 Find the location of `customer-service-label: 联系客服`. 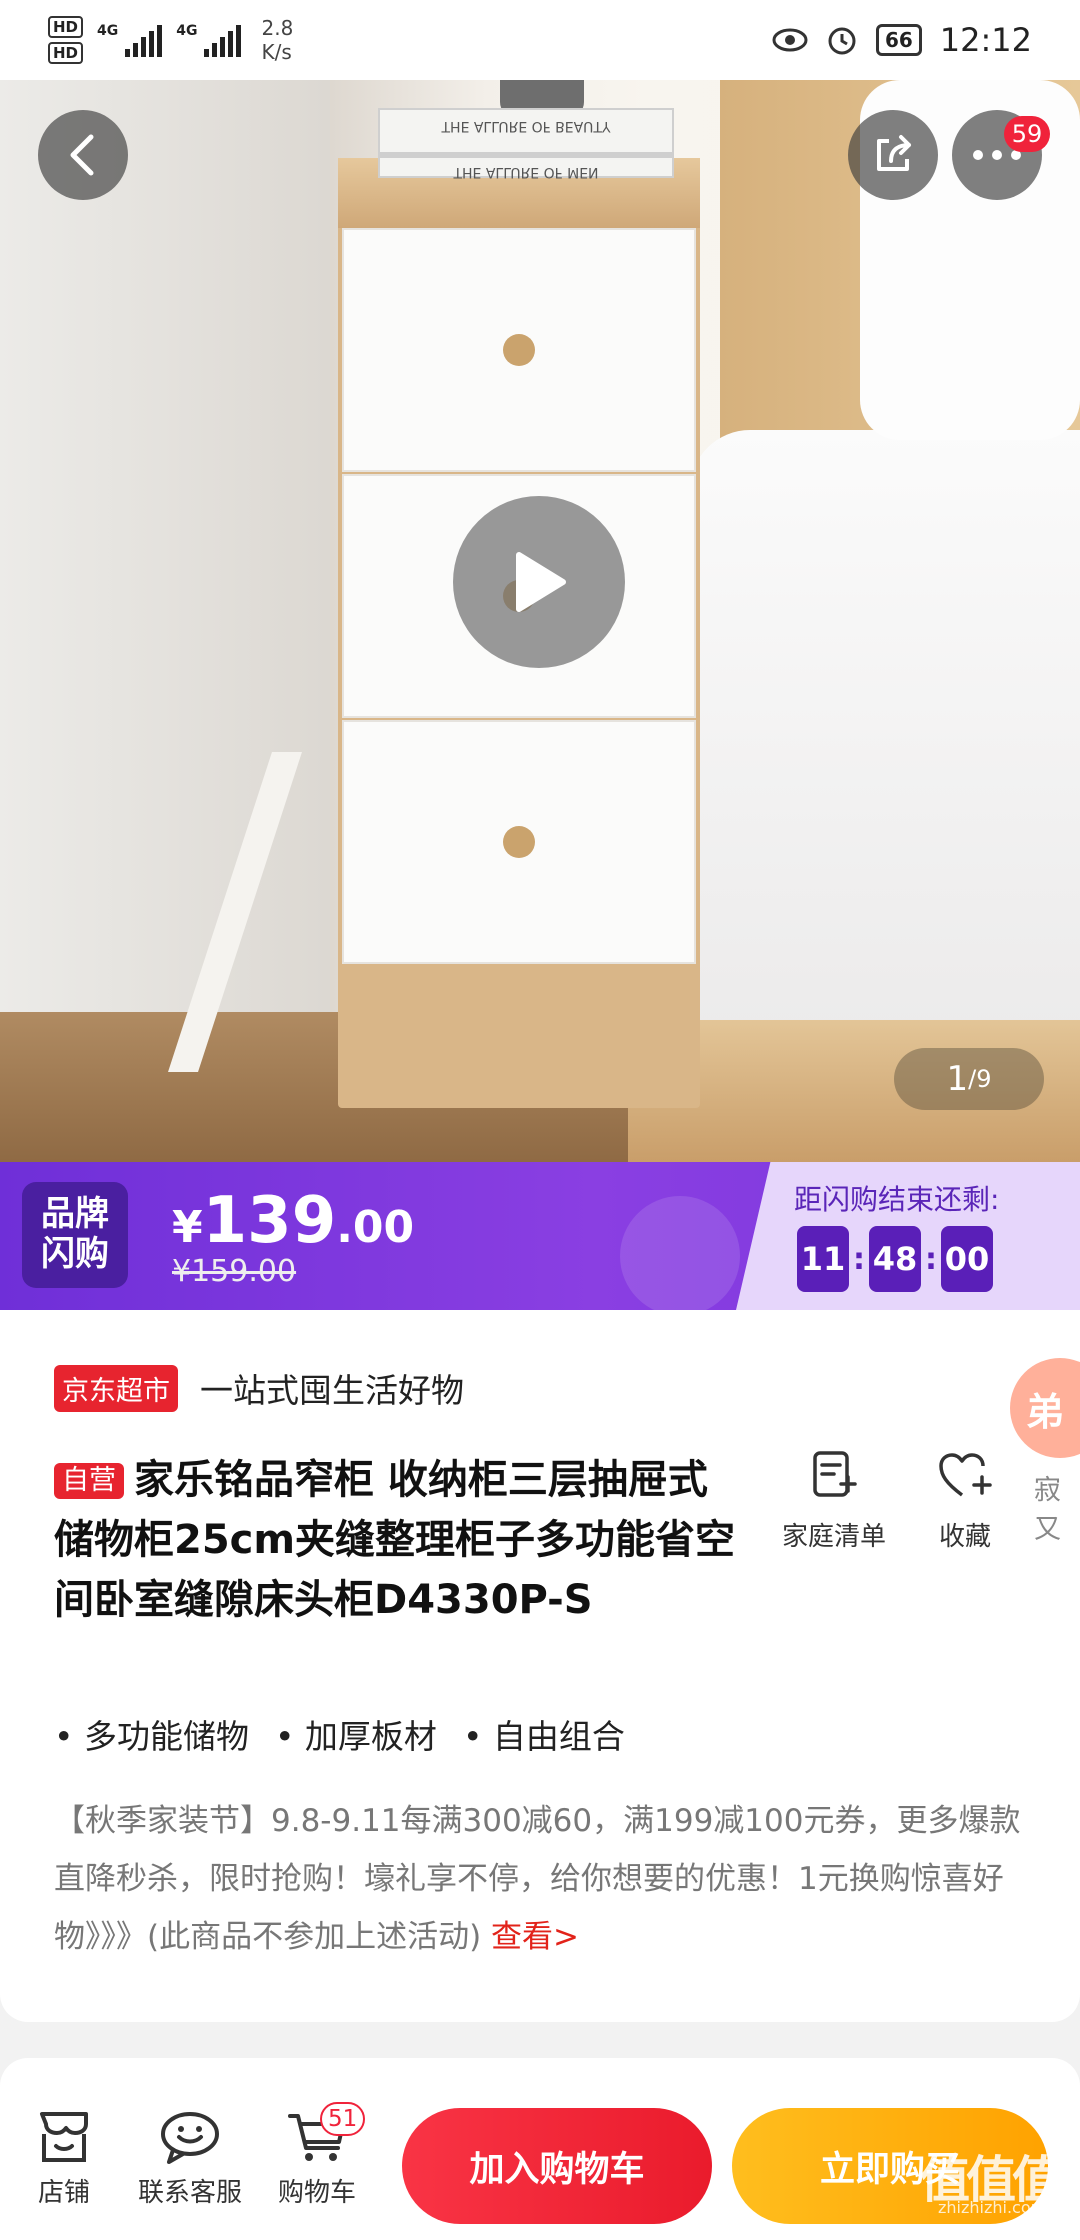

customer-service-label: 联系客服 is located at coordinates (190, 2193).